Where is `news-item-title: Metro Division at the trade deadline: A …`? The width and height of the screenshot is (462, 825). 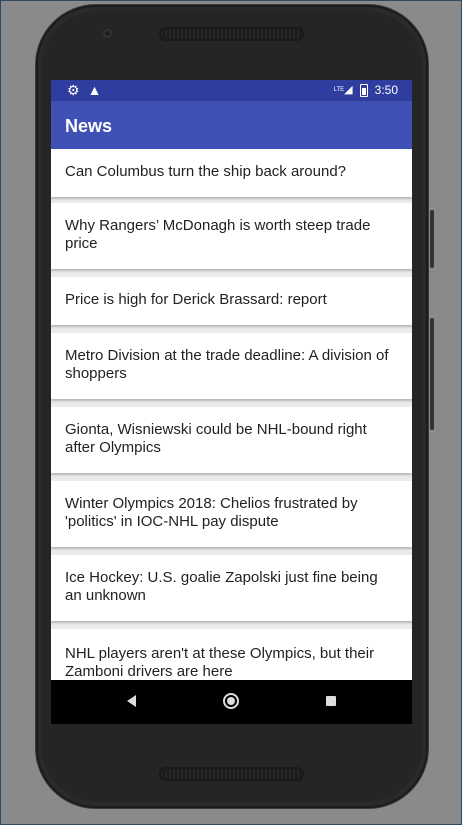
news-item-title: Metro Division at the trade deadline: A … is located at coordinates (227, 364).